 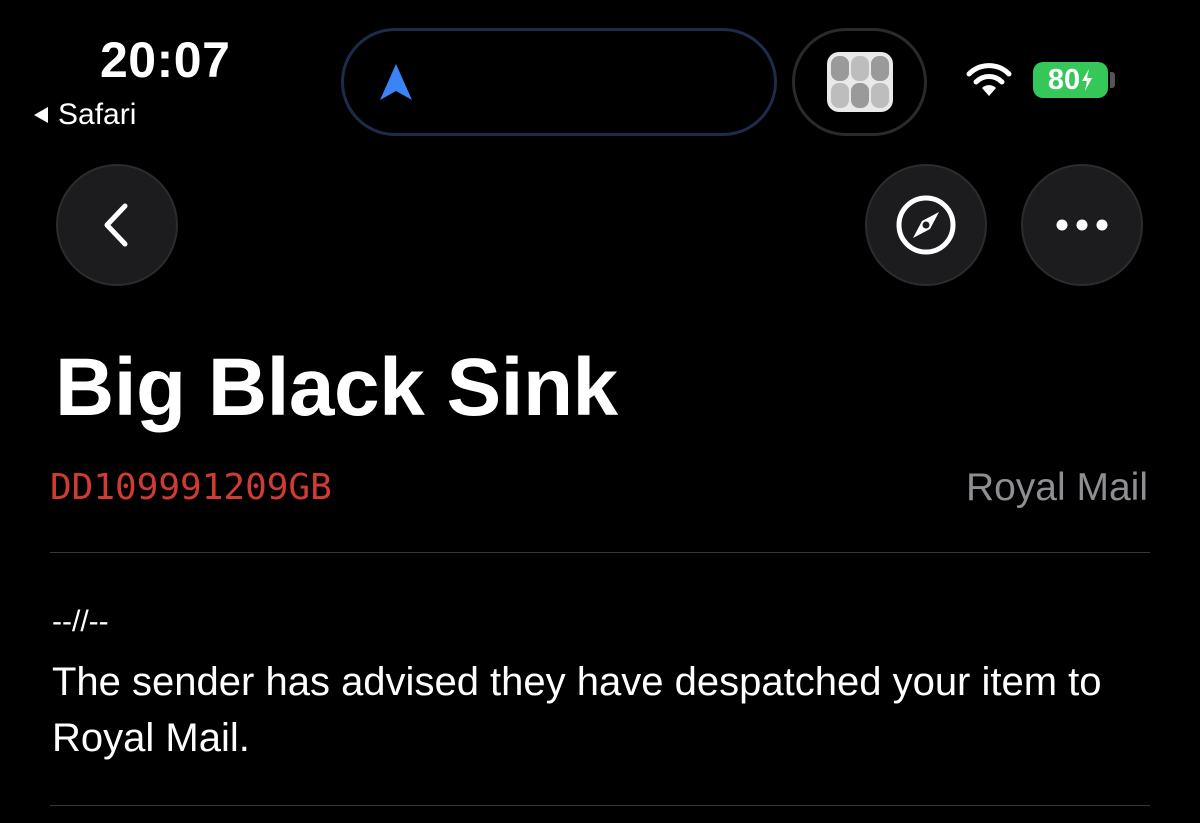 What do you see at coordinates (396, 84) in the screenshot?
I see `navigation-arrow-icon` at bounding box center [396, 84].